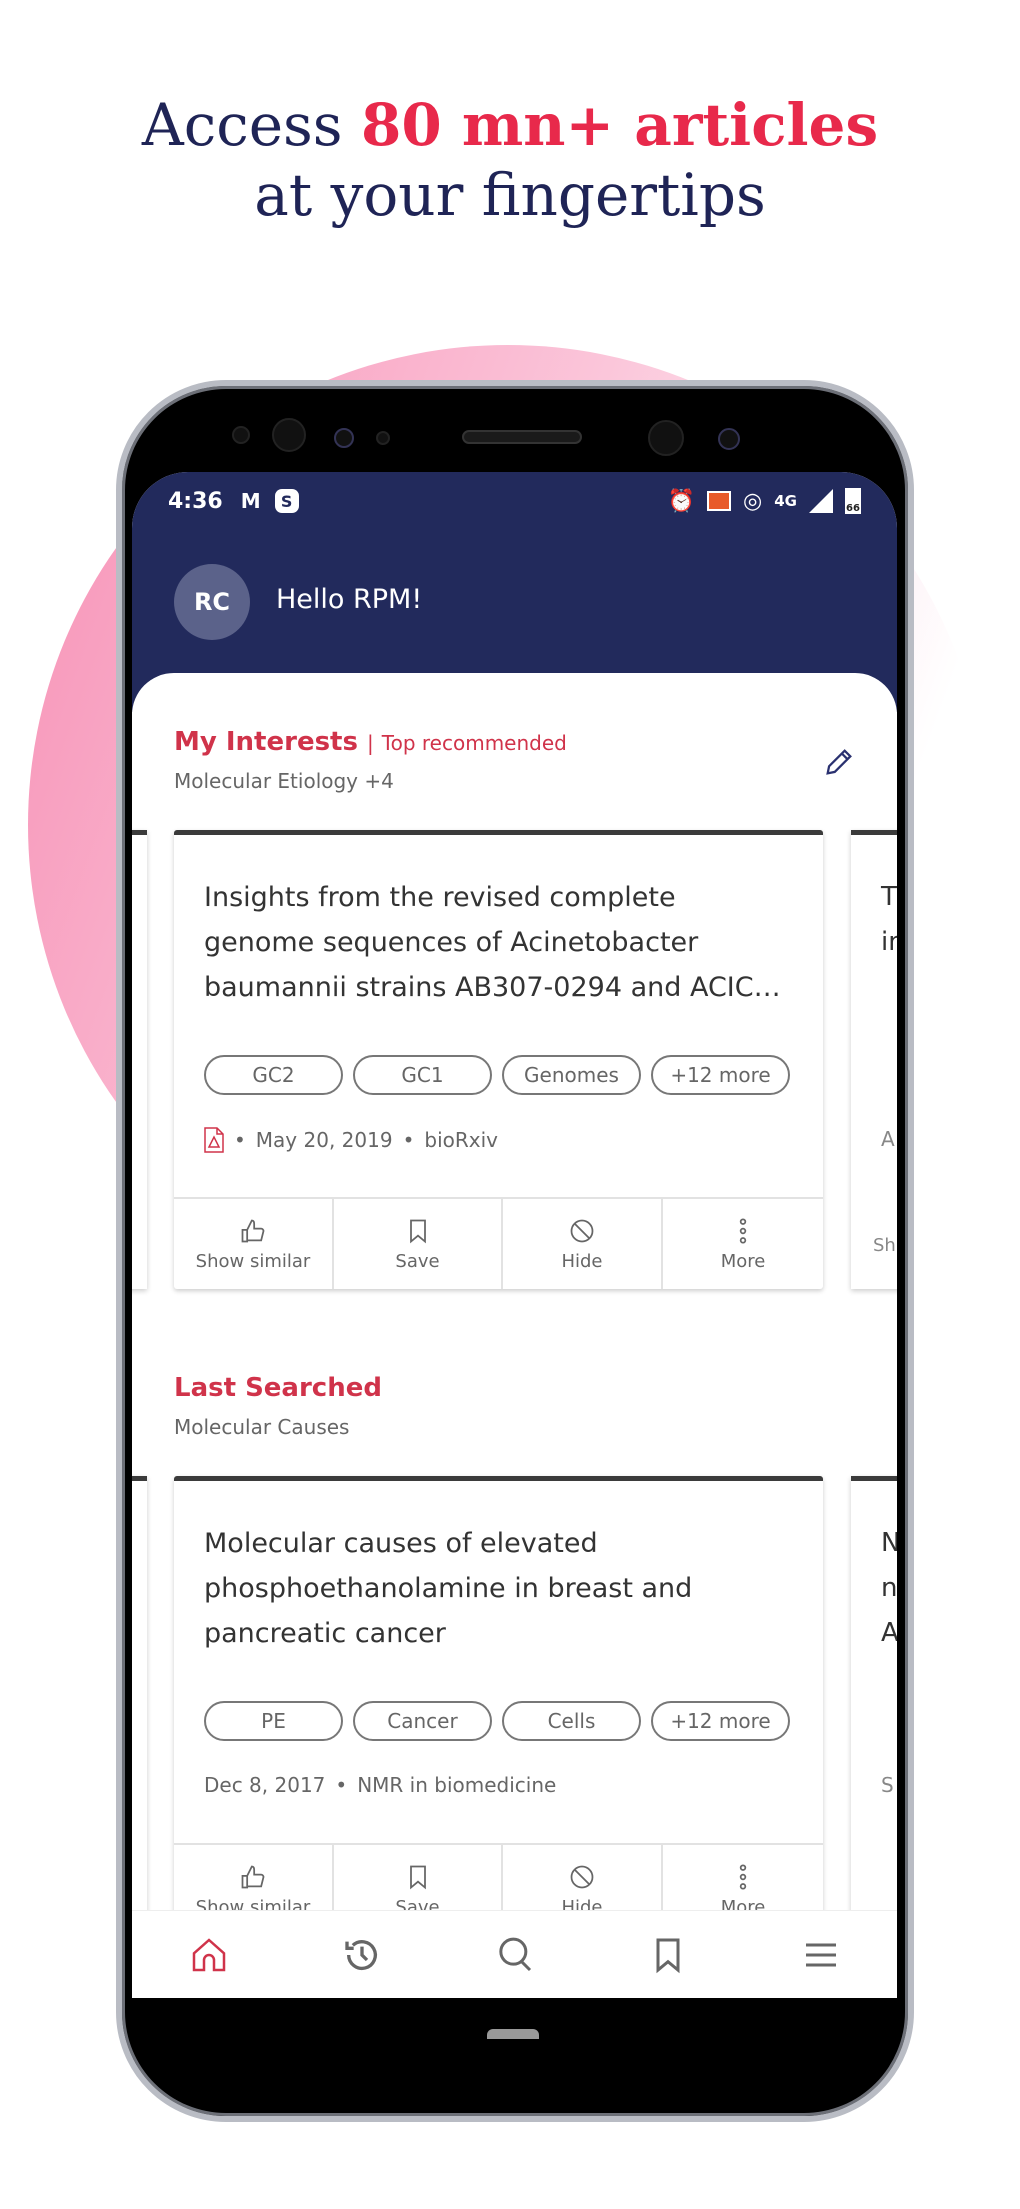  Describe the element at coordinates (349, 599) in the screenshot. I see `greeting: Hello RPM!` at that location.